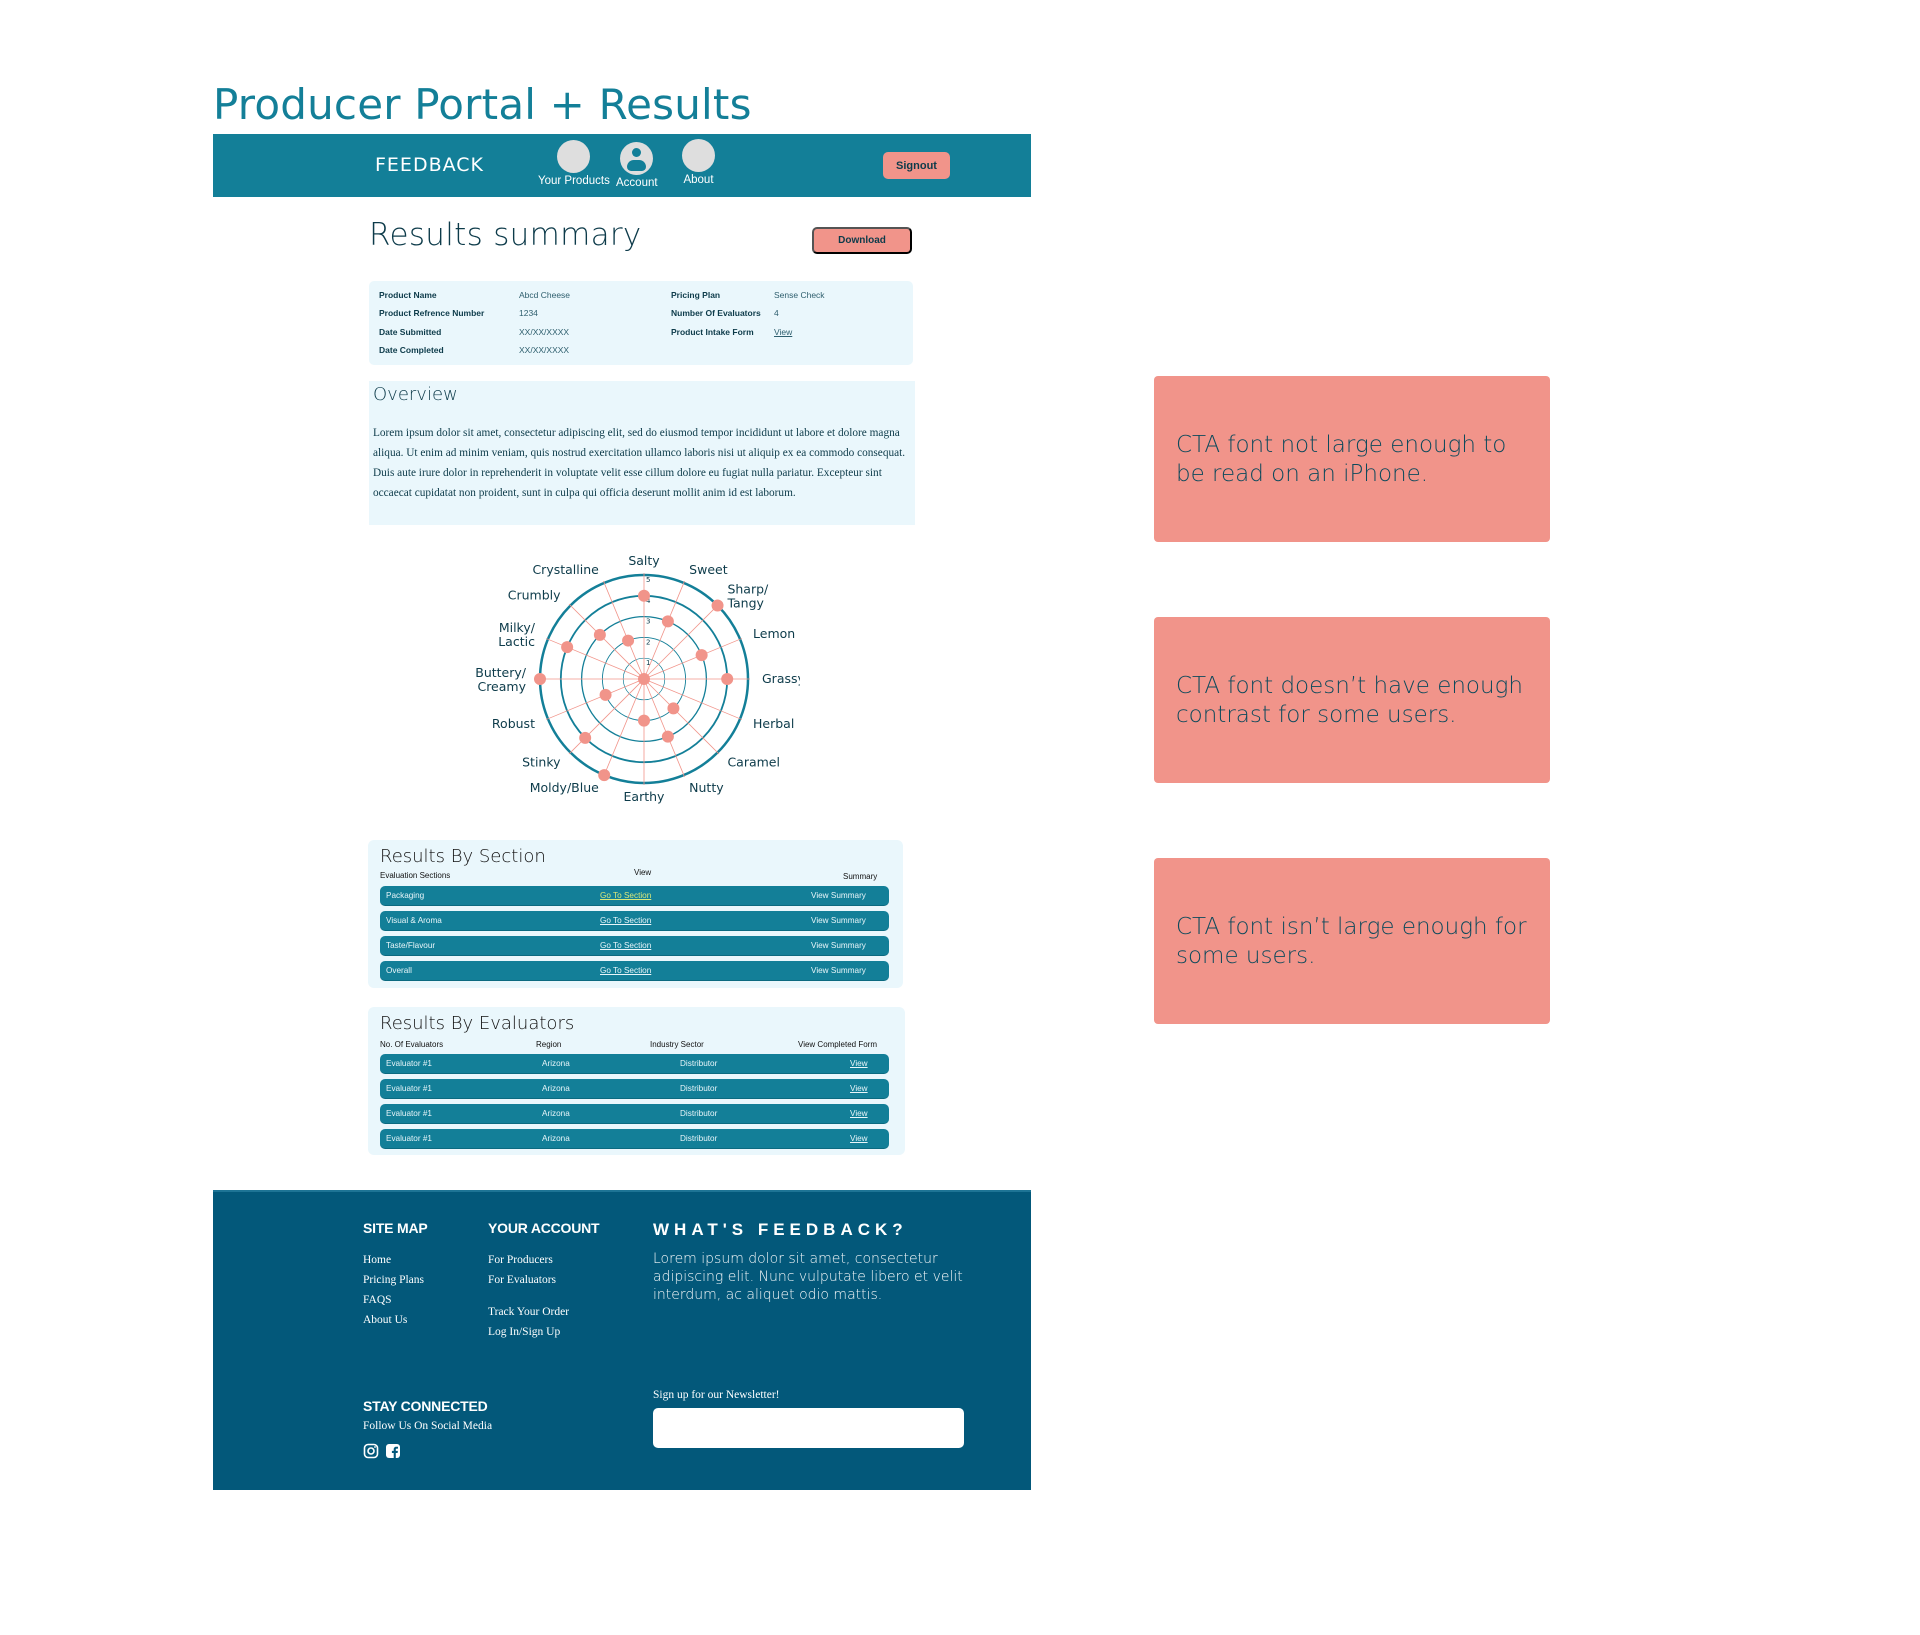 The image size is (1920, 1635). Describe the element at coordinates (781, 678) in the screenshot. I see `radar-axis-label: Grassy` at that location.